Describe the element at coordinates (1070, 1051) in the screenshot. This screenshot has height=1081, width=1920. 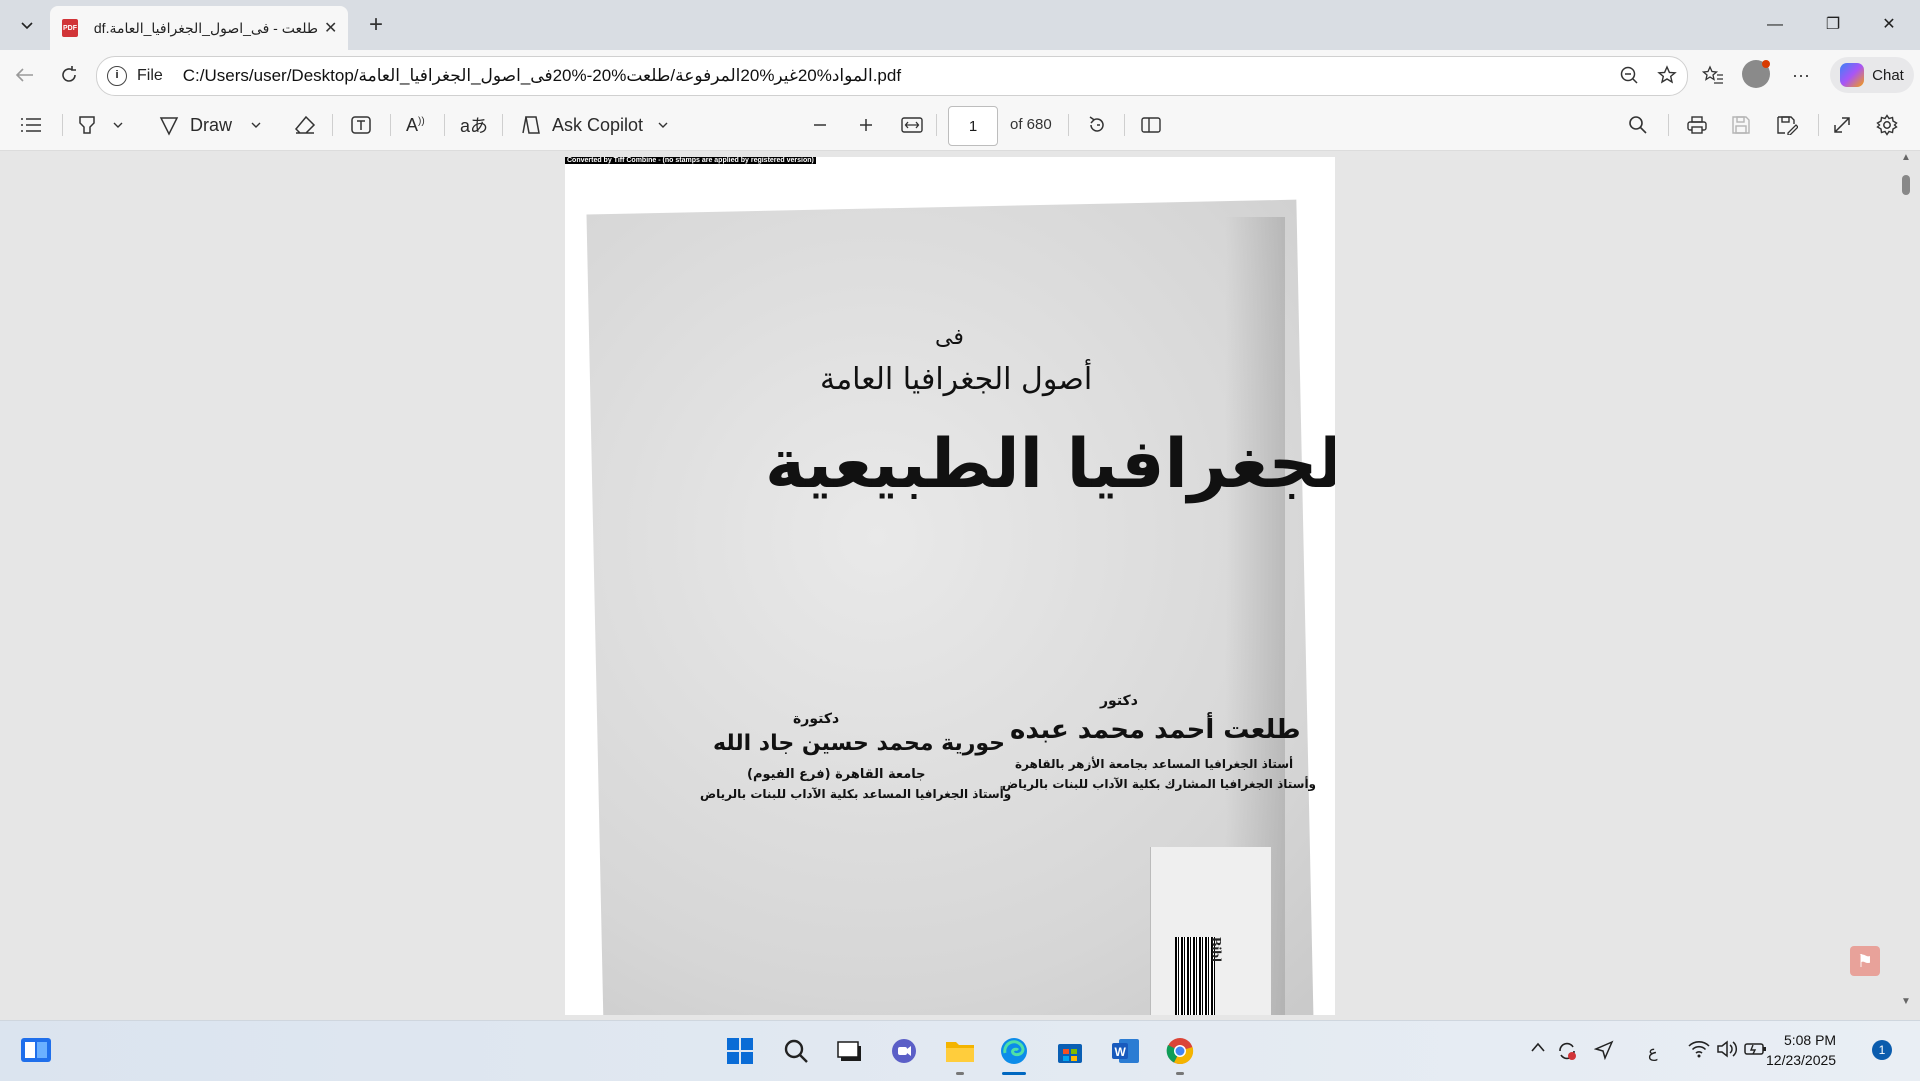
I see `store-icon` at that location.